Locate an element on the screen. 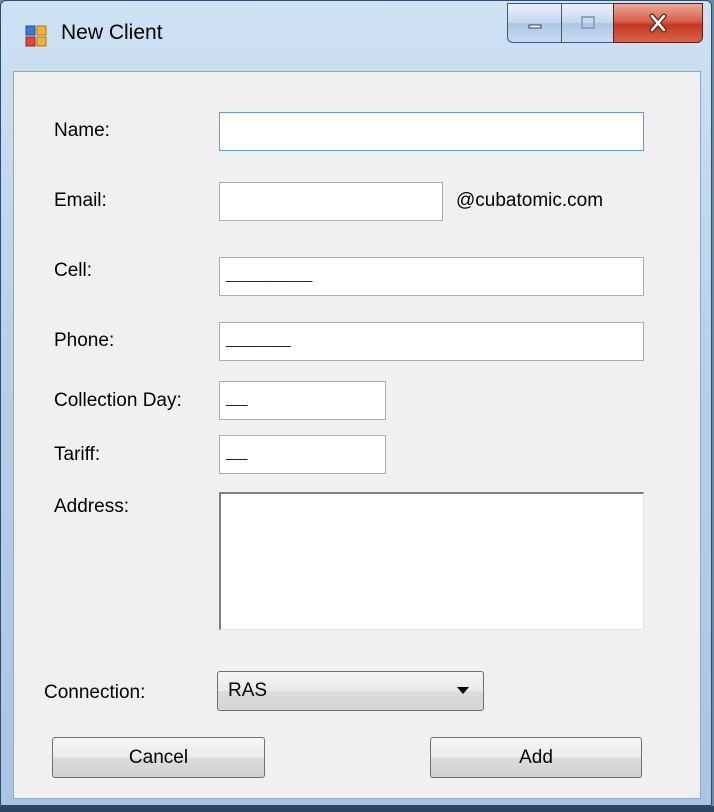 The image size is (714, 812). close-button is located at coordinates (658, 23).